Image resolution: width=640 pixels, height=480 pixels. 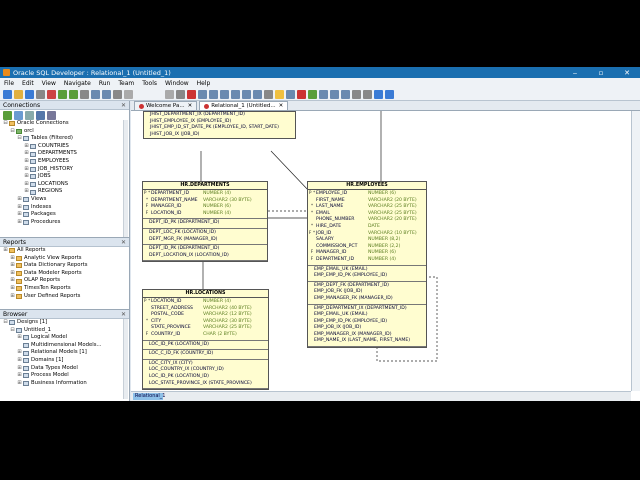 I want to click on tab-relational: Relational_1 (Untitled... ✕, so click(x=244, y=105).